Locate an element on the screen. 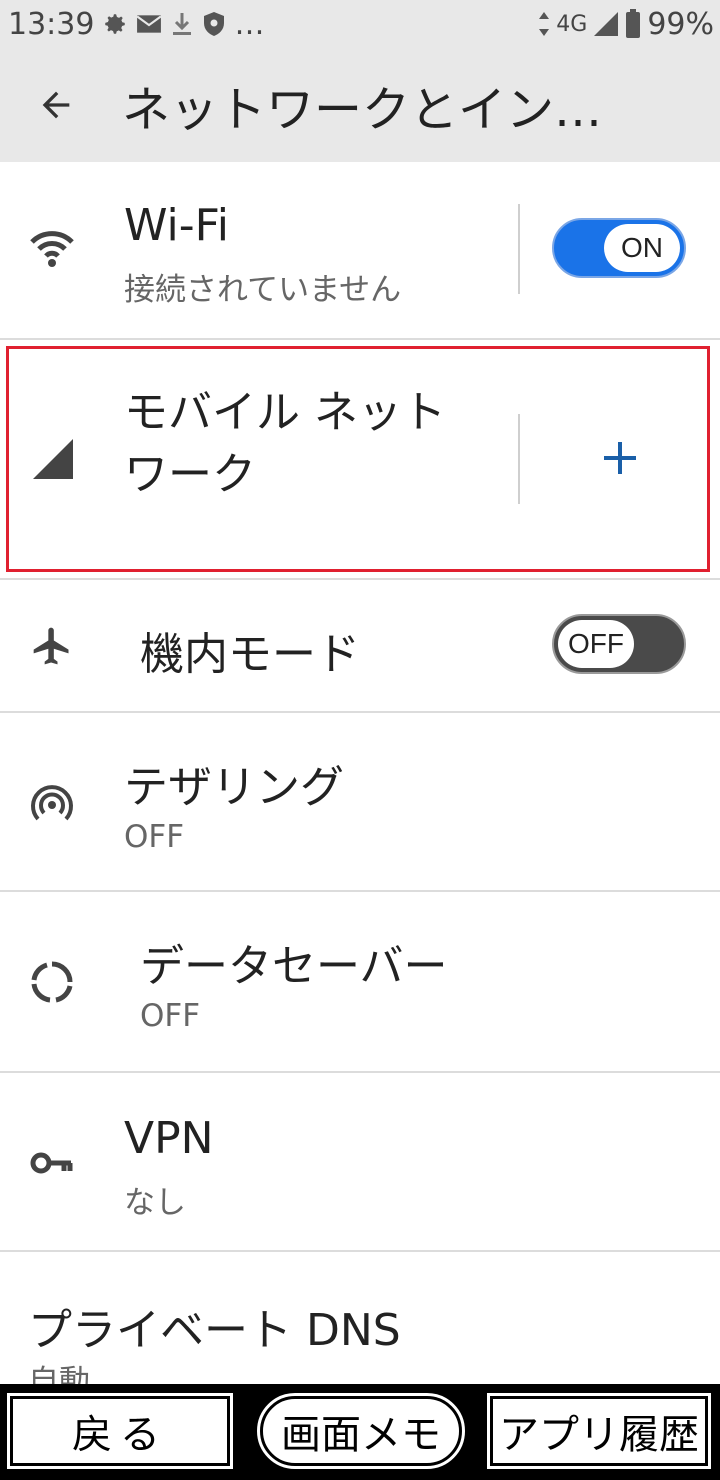  network-type: 4G is located at coordinates (572, 24).